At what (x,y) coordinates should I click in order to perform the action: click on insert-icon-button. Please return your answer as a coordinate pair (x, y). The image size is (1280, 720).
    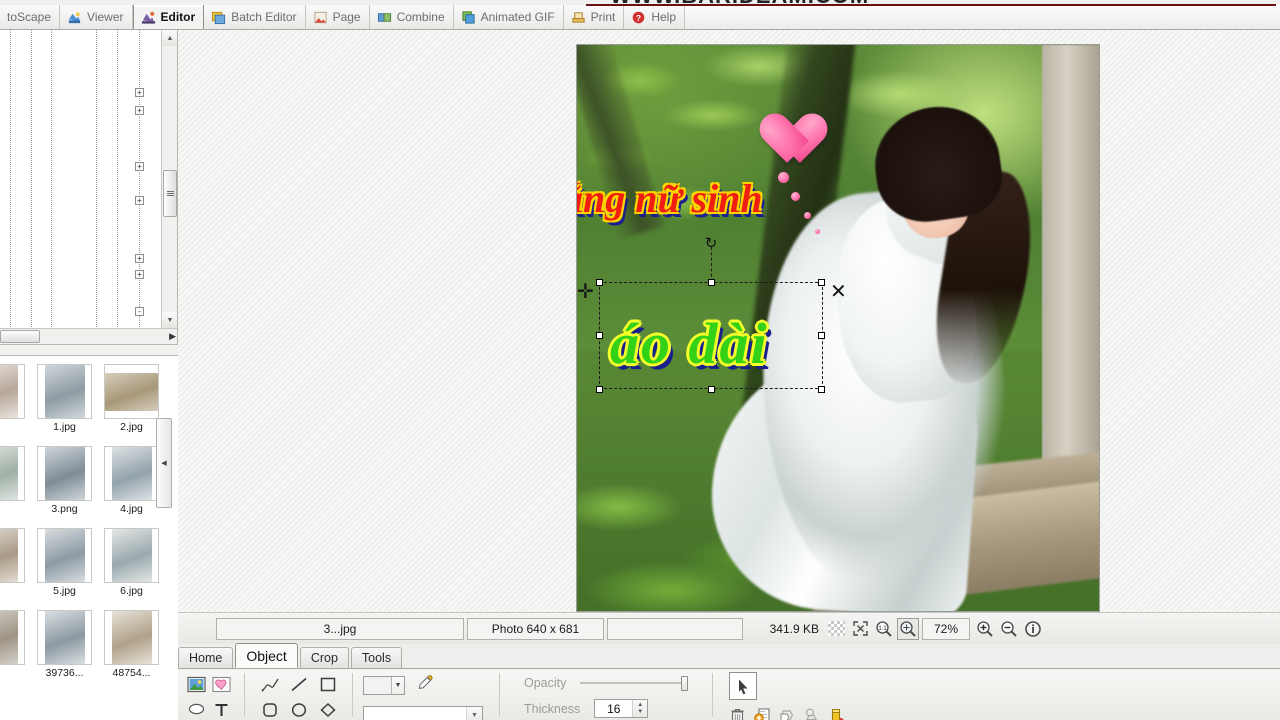
    Looking at the image, I should click on (221, 684).